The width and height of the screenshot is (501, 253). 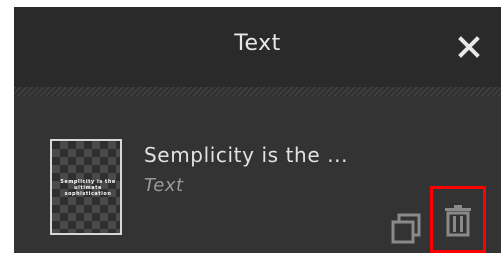 I want to click on delete-button, so click(x=458, y=219).